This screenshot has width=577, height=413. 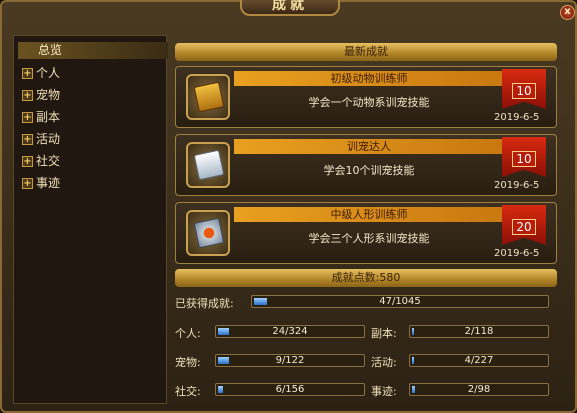 I want to click on progress-text: 9/122, so click(x=290, y=360).